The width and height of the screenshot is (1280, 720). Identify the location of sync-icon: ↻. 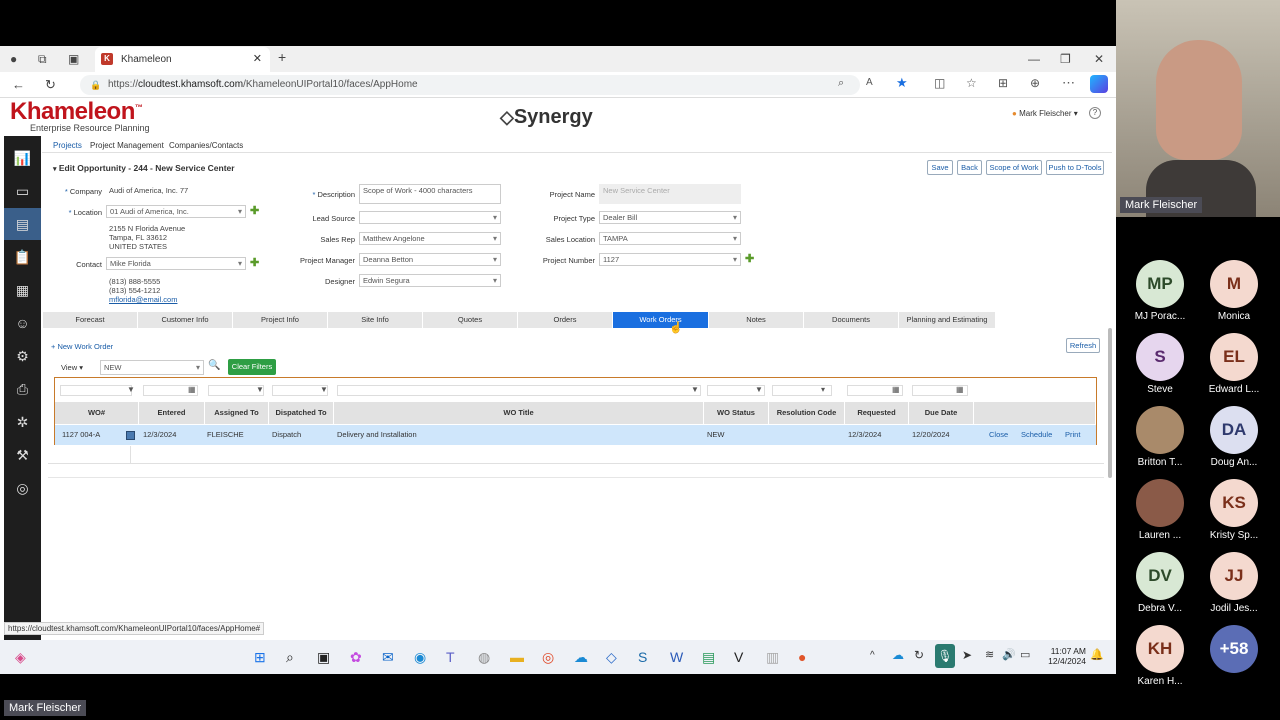
(919, 655).